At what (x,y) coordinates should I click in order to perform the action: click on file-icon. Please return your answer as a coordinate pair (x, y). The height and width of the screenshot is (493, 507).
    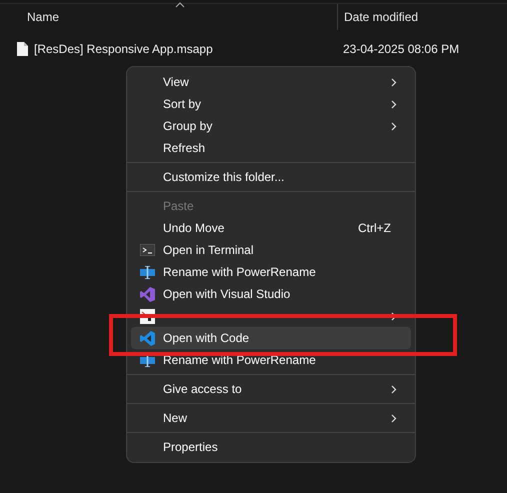
    Looking at the image, I should click on (22, 49).